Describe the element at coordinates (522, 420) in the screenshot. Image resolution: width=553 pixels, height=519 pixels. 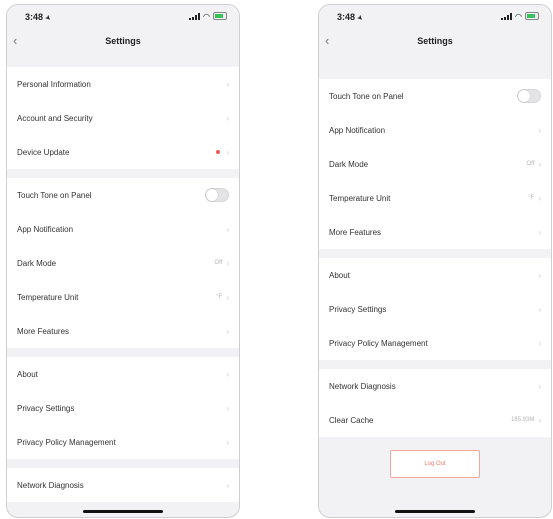
I see `cache-size-value: 185.93M` at that location.